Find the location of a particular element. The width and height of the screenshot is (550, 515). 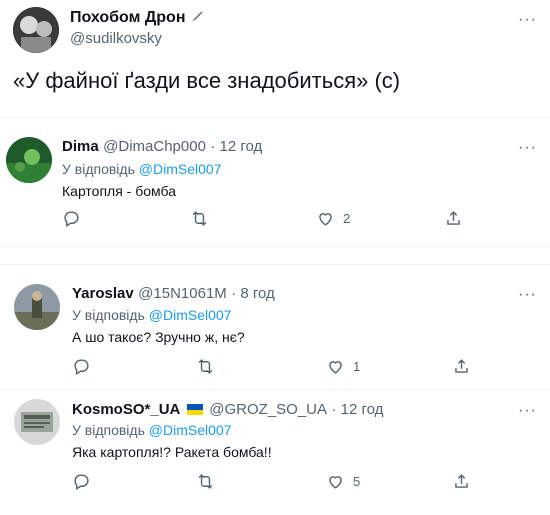

main-tweet-text: «У файної ґазди все знадобиться» (с) is located at coordinates (207, 80).